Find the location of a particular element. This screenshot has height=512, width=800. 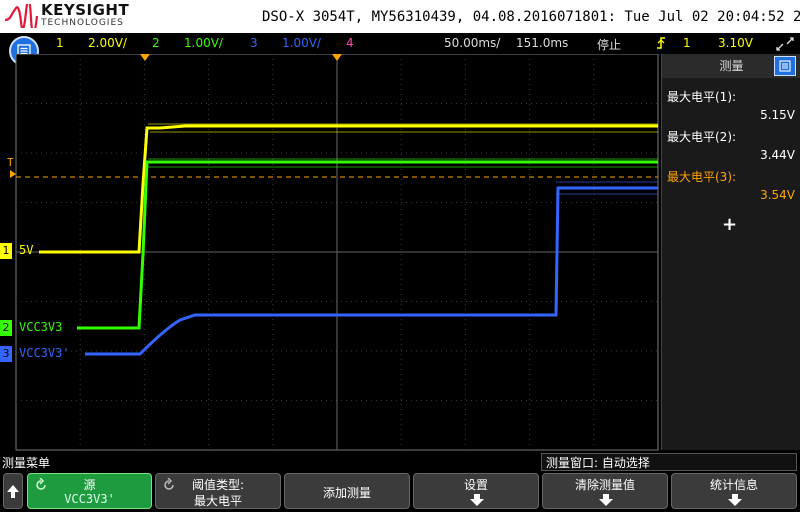

meas-3-label: 最大电平(3): is located at coordinates (701, 176).